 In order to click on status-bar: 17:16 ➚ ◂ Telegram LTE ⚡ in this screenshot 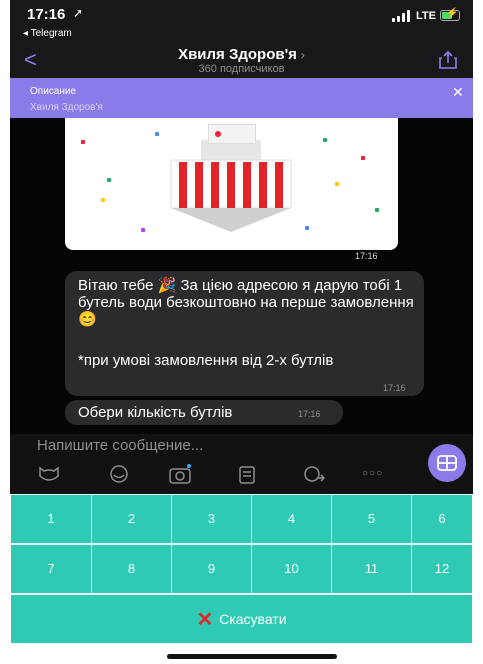, I will do `click(241, 23)`.